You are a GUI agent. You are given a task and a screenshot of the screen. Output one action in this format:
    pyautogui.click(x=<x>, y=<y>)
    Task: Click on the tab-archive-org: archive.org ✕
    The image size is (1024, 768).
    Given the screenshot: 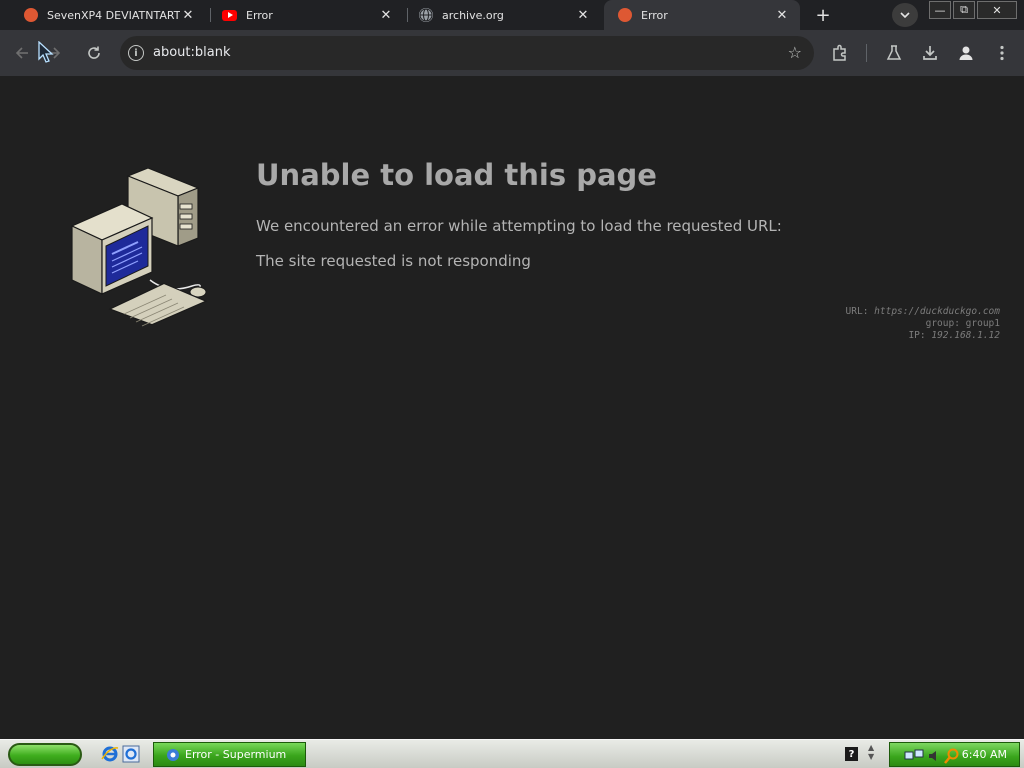 What is the action you would take?
    pyautogui.click(x=498, y=15)
    